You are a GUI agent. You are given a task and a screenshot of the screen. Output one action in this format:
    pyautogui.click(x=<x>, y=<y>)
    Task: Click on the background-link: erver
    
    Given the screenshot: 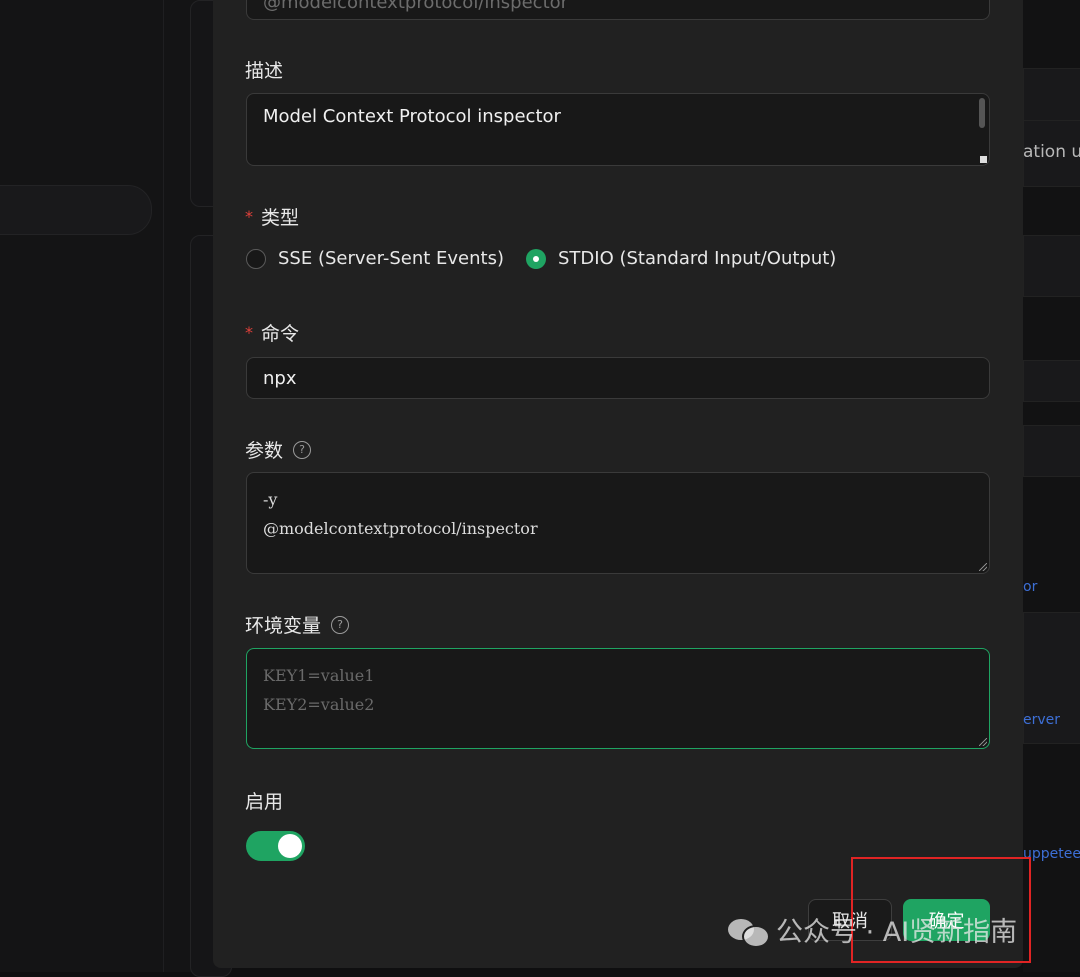 What is the action you would take?
    pyautogui.click(x=1042, y=720)
    